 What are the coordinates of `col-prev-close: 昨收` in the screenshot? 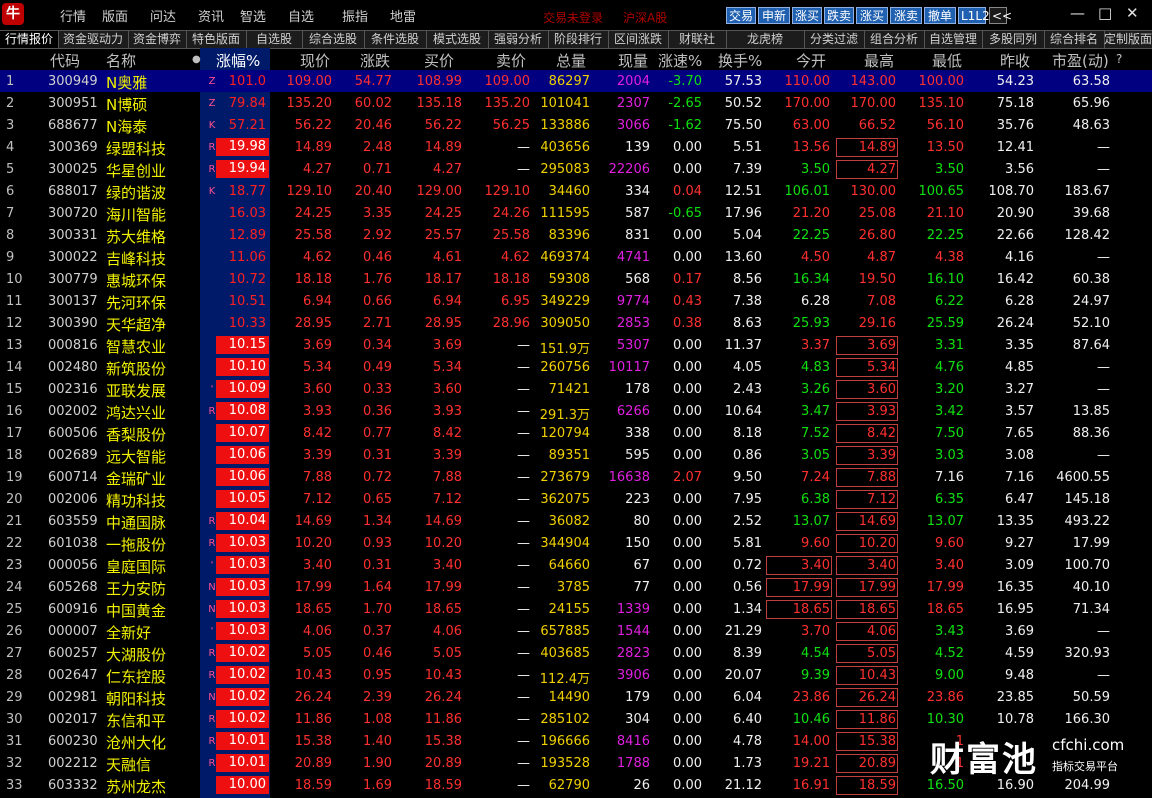 It's located at (1015, 60).